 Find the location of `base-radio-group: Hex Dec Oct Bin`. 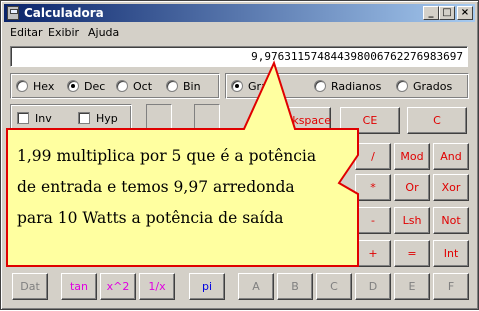

base-radio-group: Hex Dec Oct Bin is located at coordinates (115, 86).